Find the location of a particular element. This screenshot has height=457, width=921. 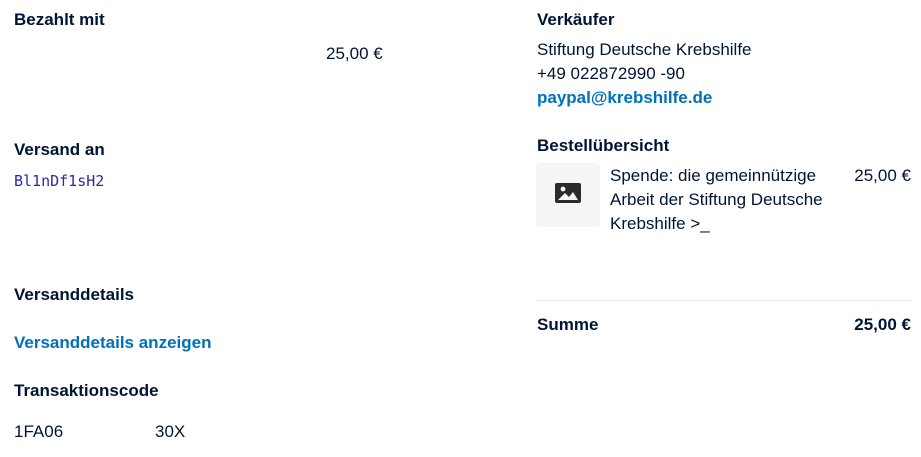

order-item-price: 25,00 € is located at coordinates (882, 175).